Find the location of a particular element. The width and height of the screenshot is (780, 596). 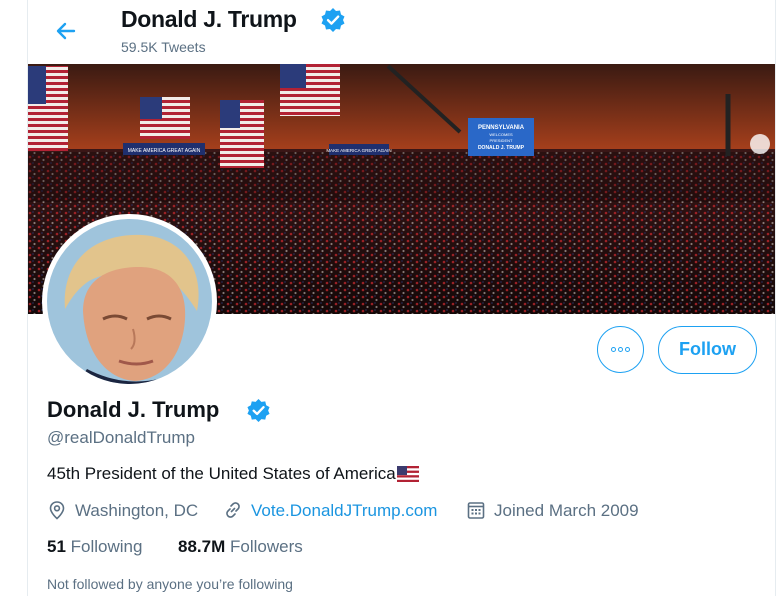

joined-text: Joined March 2009 is located at coordinates (566, 510).